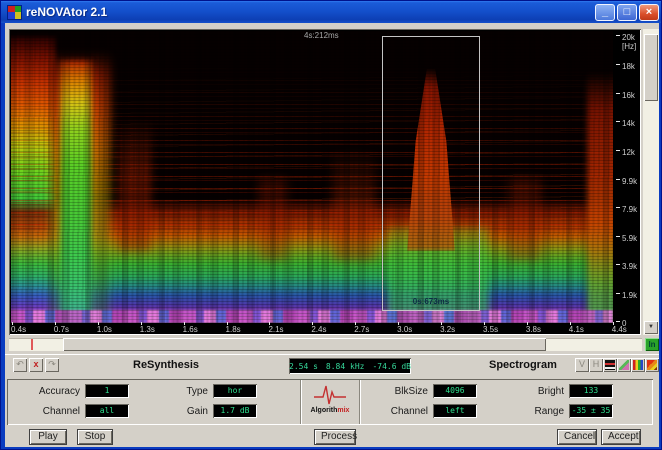 This screenshot has height=450, width=662. I want to click on accept-button: Accept, so click(621, 437).